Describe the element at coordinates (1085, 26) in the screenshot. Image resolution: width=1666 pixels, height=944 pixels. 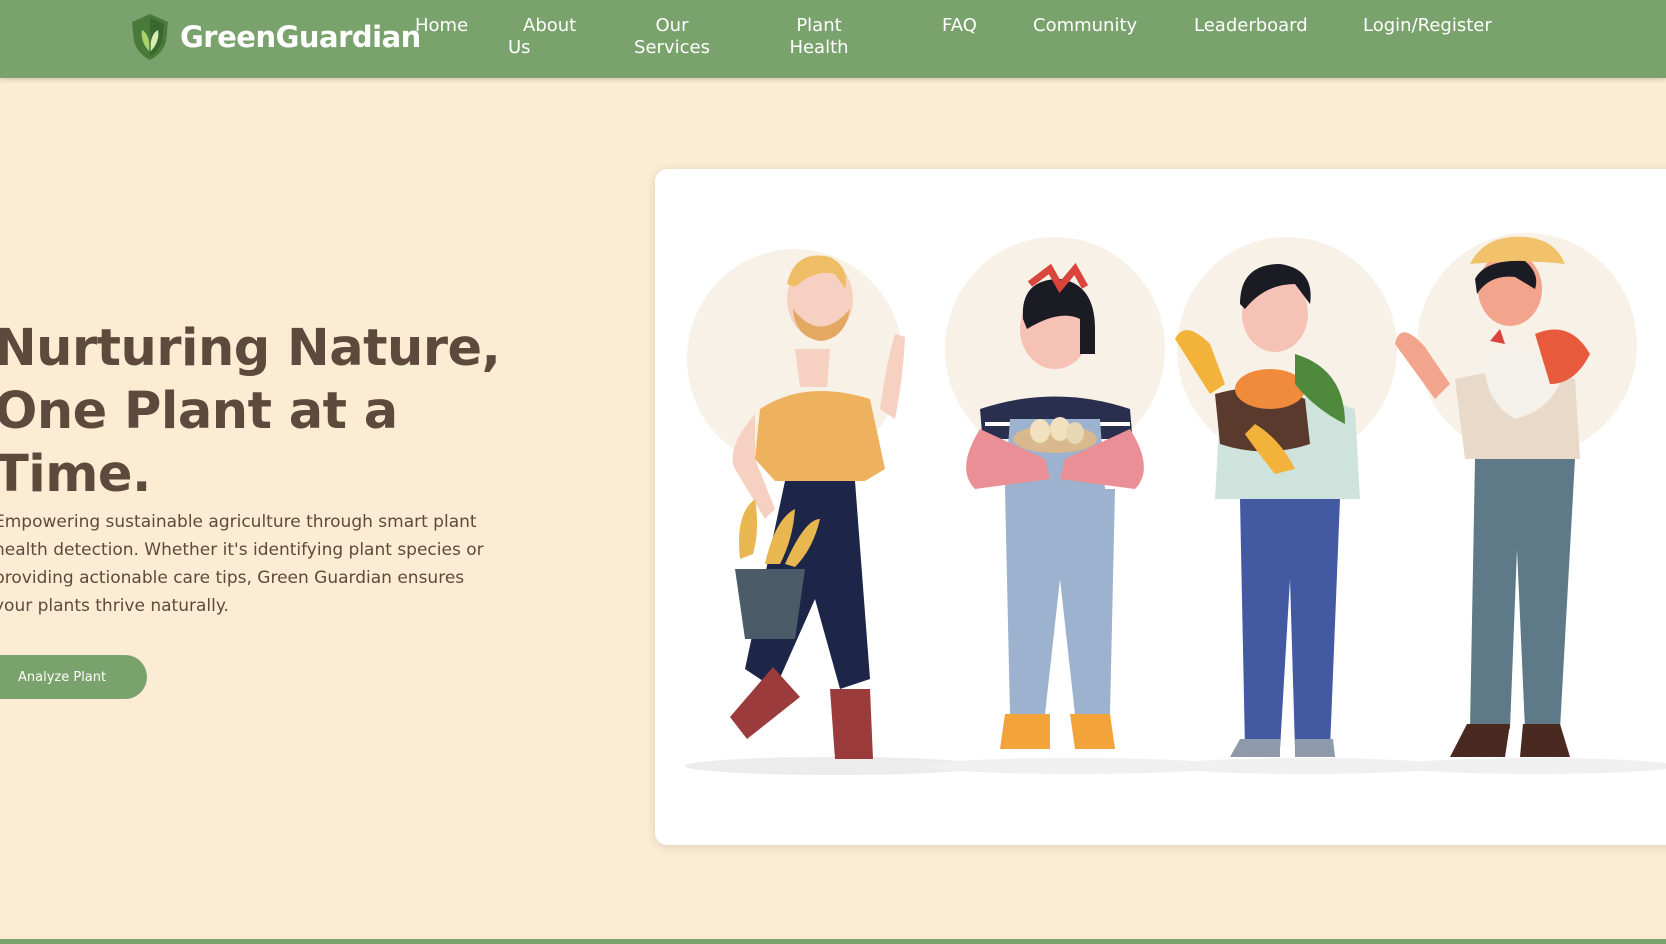
I see `nav-community: Community` at that location.